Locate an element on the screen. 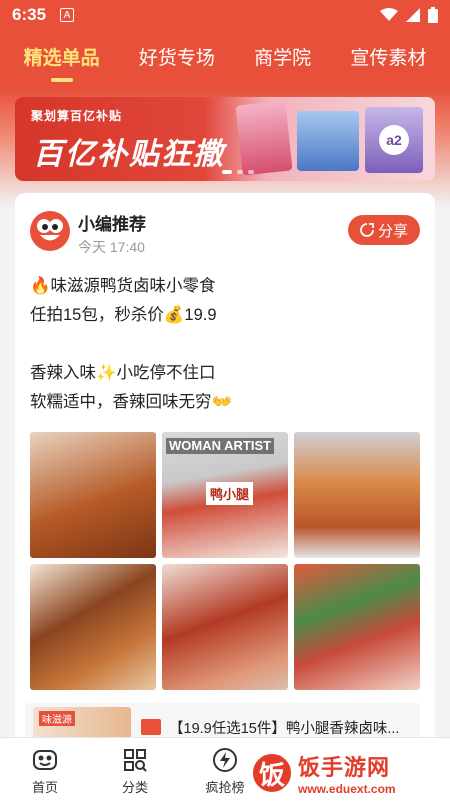  banner-headline: 百亿补贴狂撒 is located at coordinates (129, 154).